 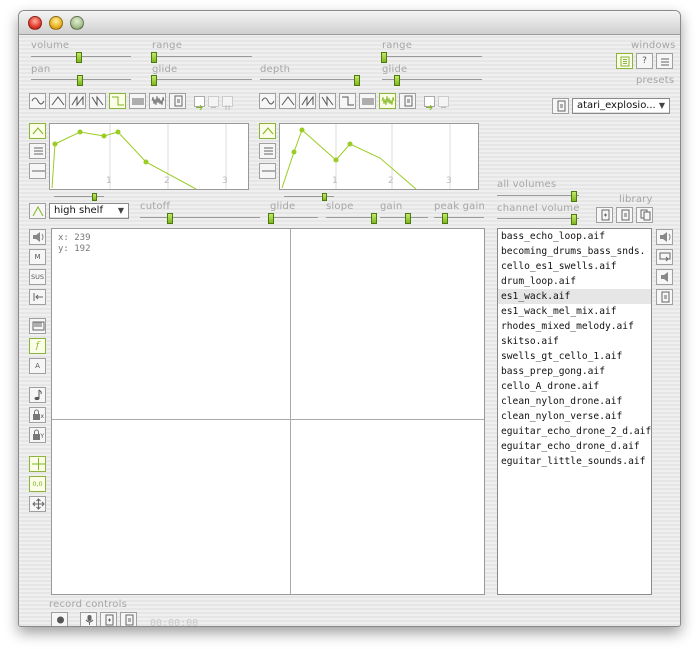 I want to click on envelope1-panel: 1 2 3, so click(x=149, y=156).